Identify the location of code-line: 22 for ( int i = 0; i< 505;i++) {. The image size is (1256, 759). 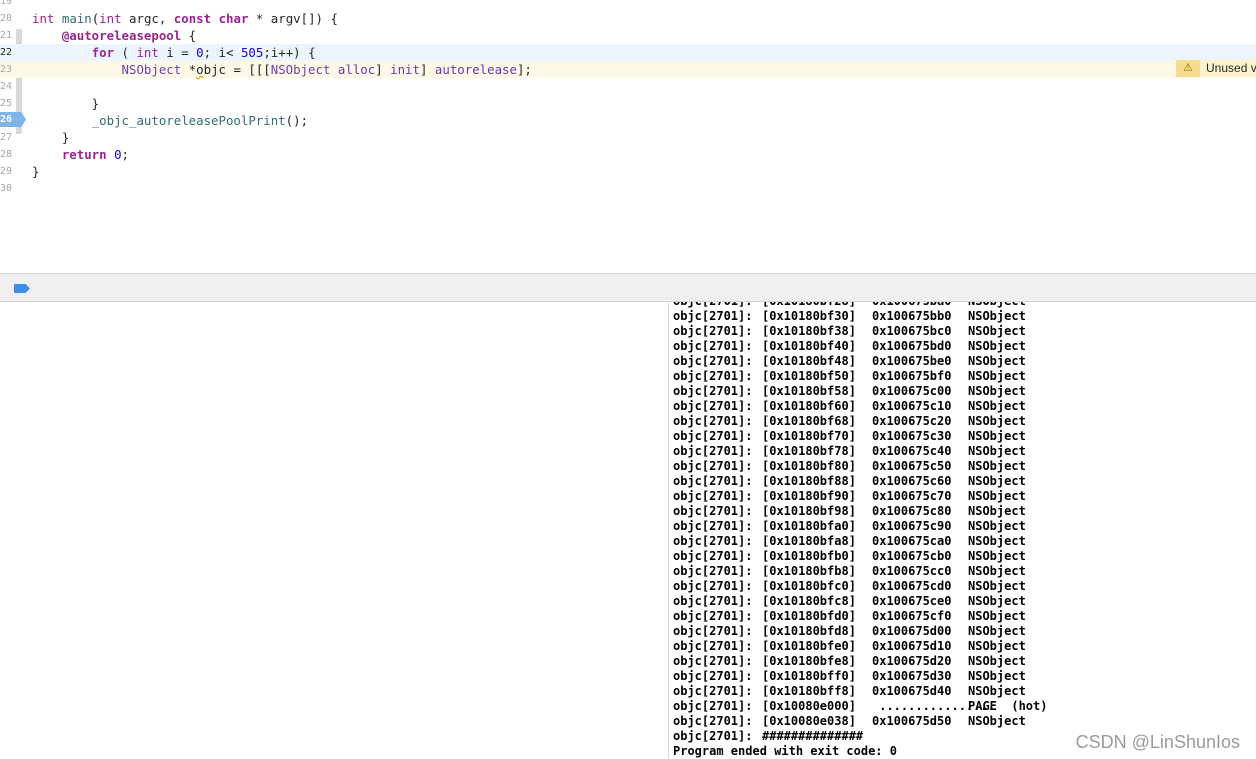
(628, 52).